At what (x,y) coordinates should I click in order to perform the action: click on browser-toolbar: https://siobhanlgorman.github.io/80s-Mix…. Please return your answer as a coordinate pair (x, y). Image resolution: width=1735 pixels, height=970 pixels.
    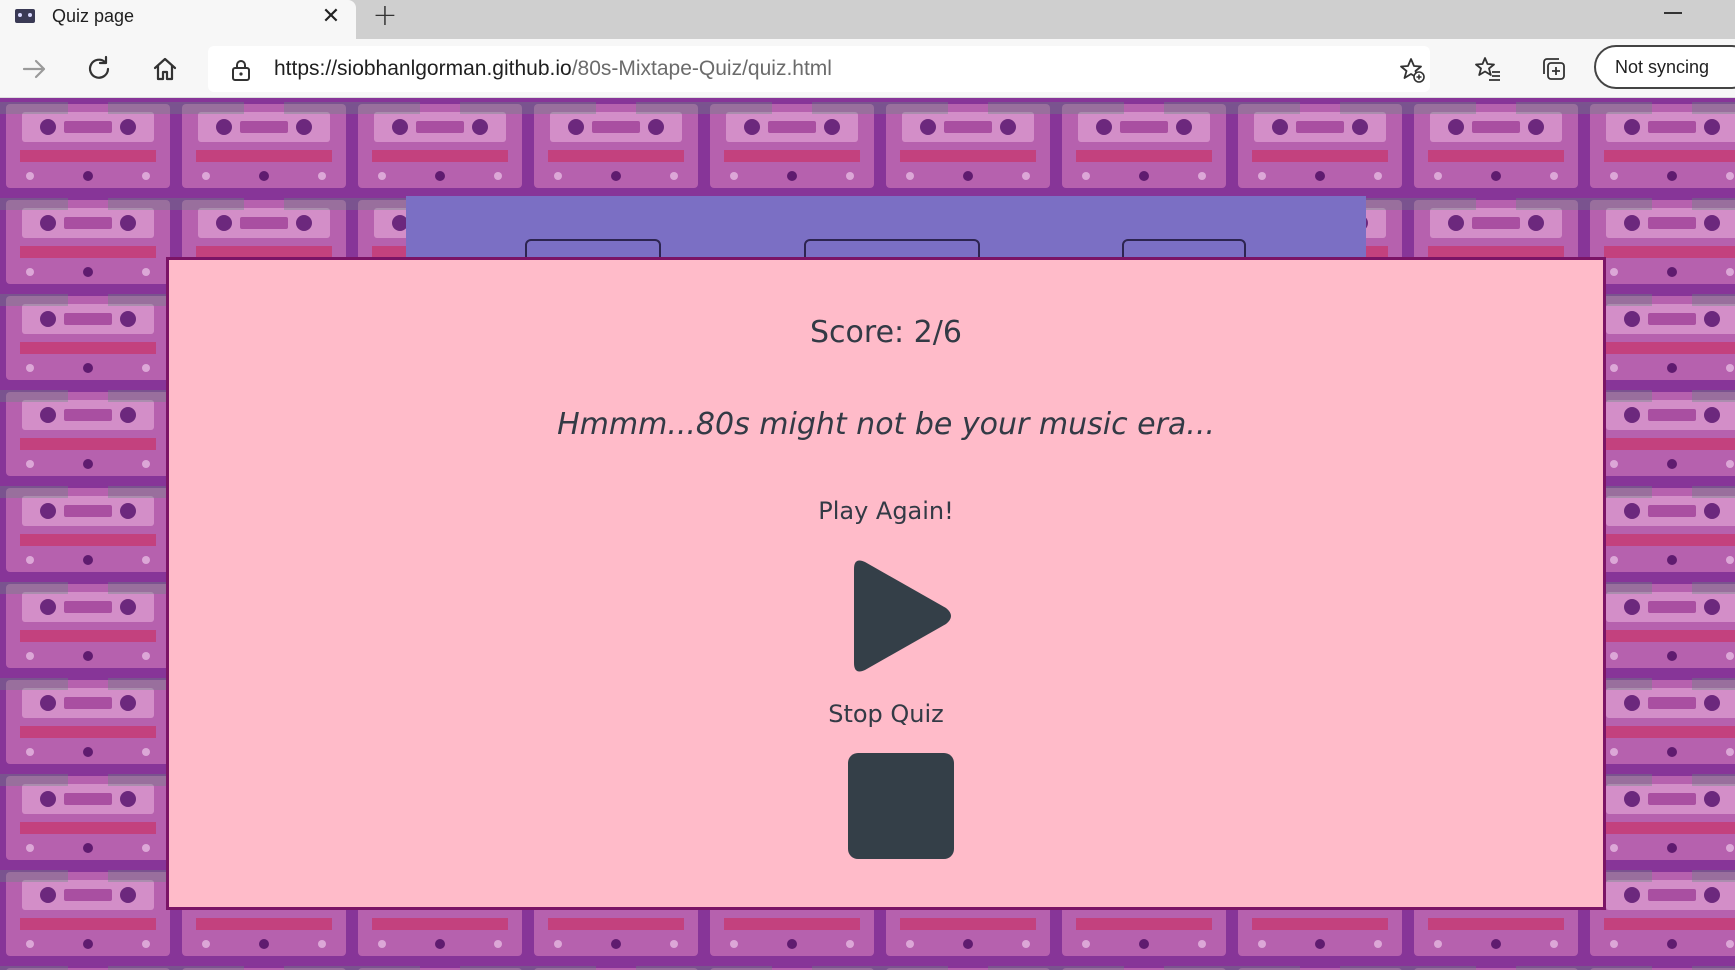
    Looking at the image, I should click on (867, 68).